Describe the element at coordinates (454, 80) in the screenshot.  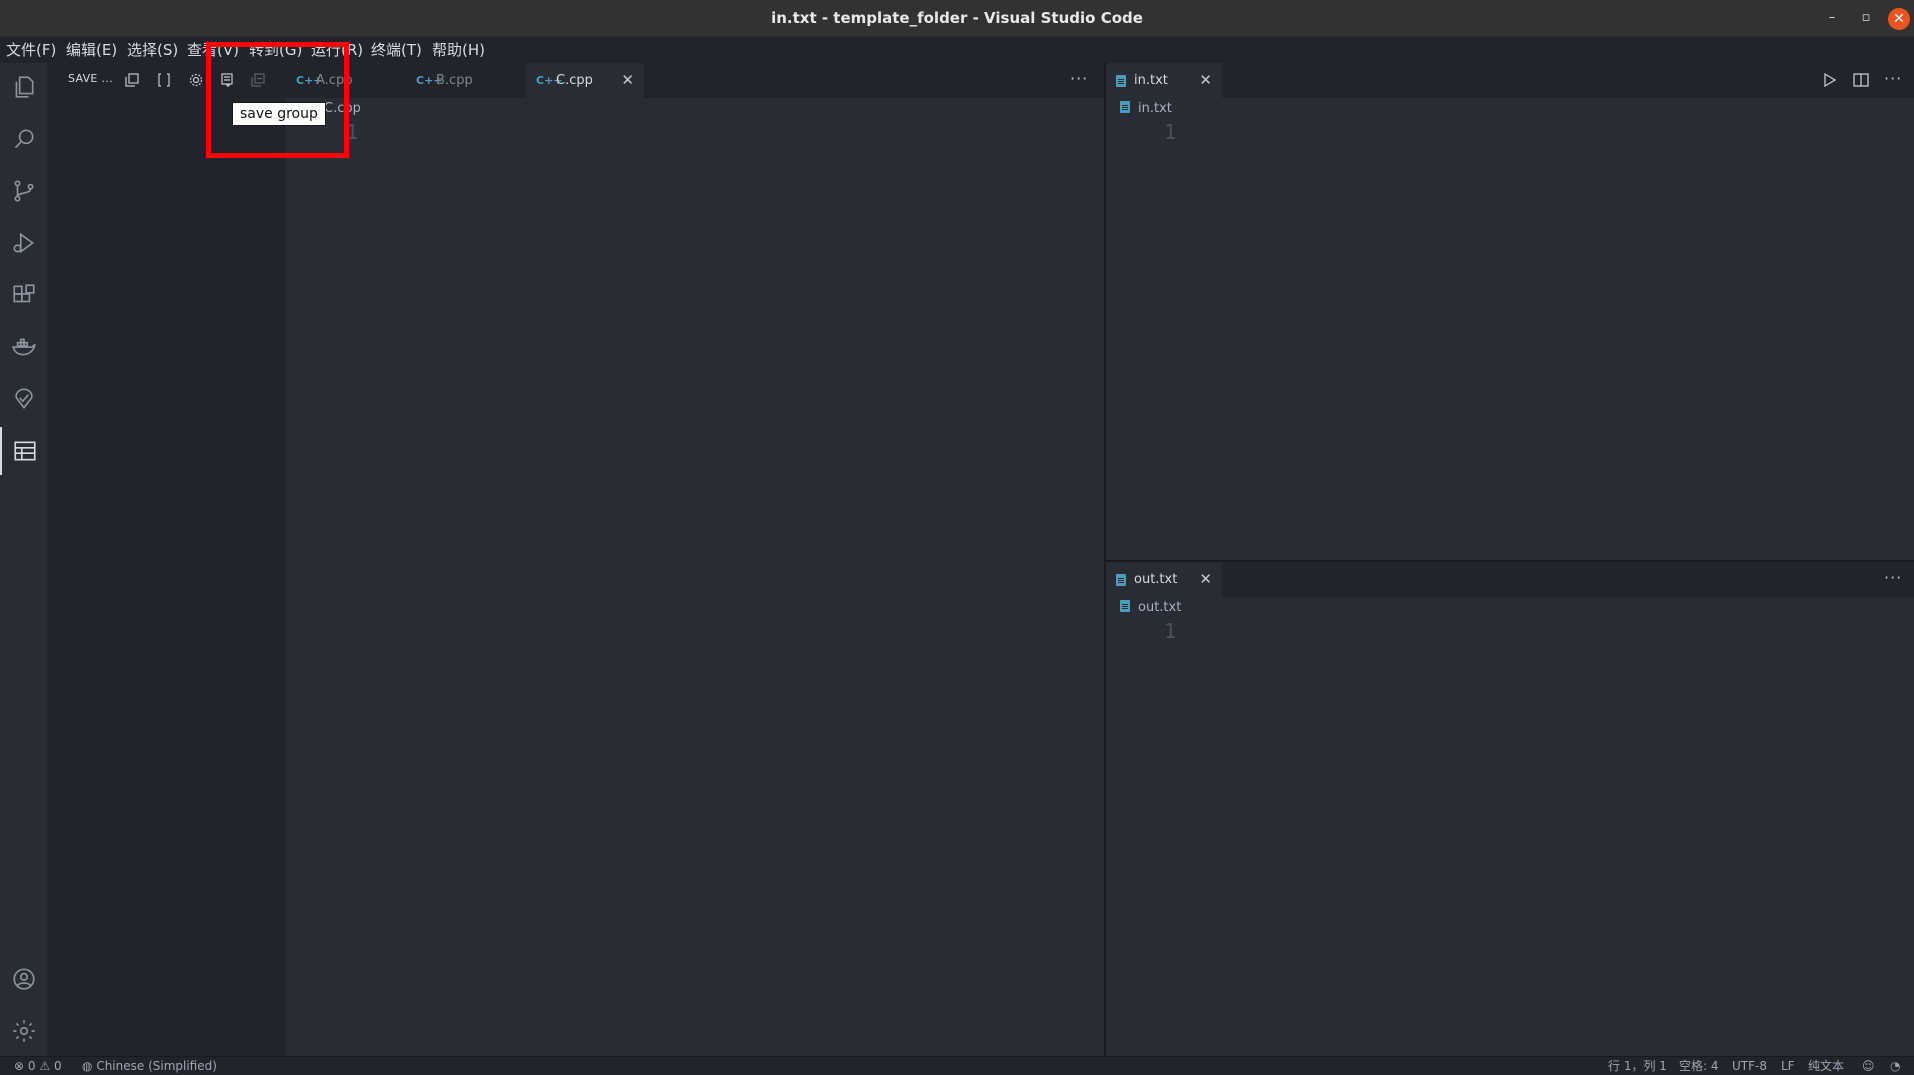
I see `tab-label: B.cpp` at that location.